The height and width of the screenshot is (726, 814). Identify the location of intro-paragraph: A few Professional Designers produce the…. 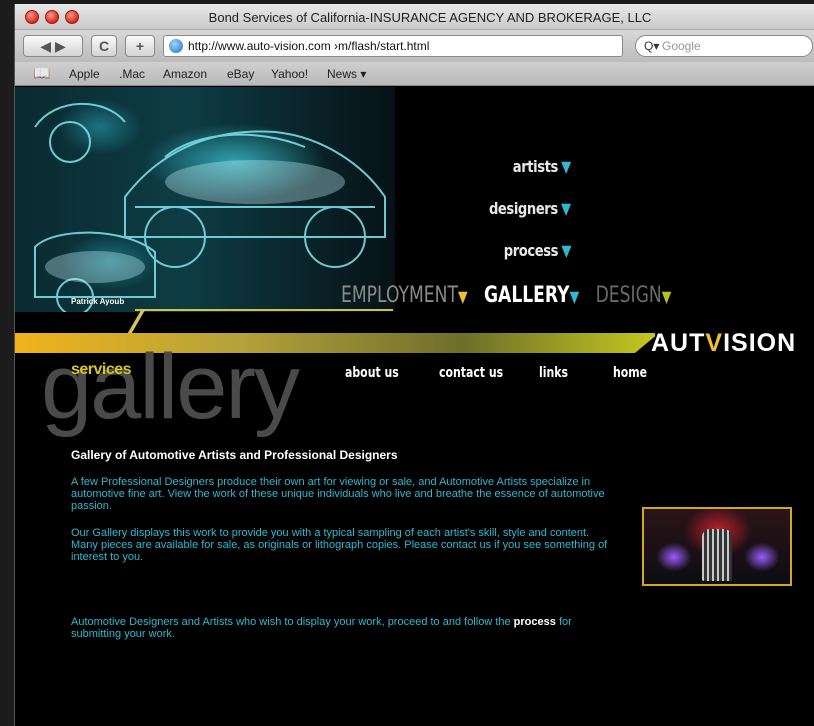
(338, 494).